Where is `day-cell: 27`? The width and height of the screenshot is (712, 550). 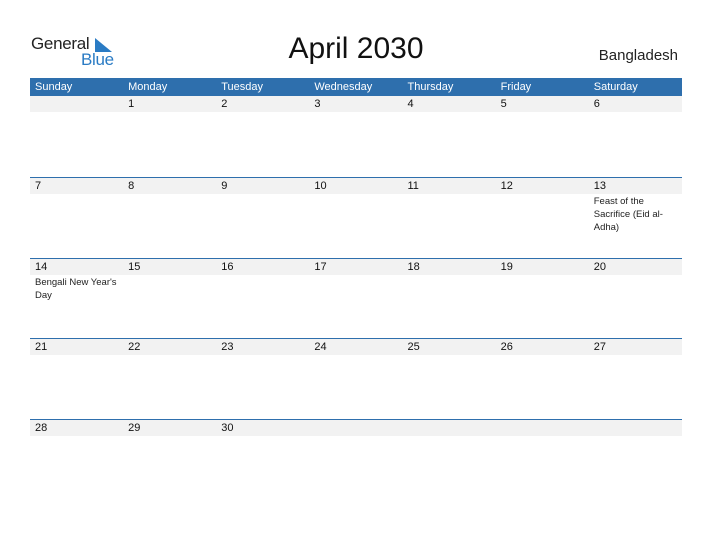
day-cell: 27 is located at coordinates (635, 379).